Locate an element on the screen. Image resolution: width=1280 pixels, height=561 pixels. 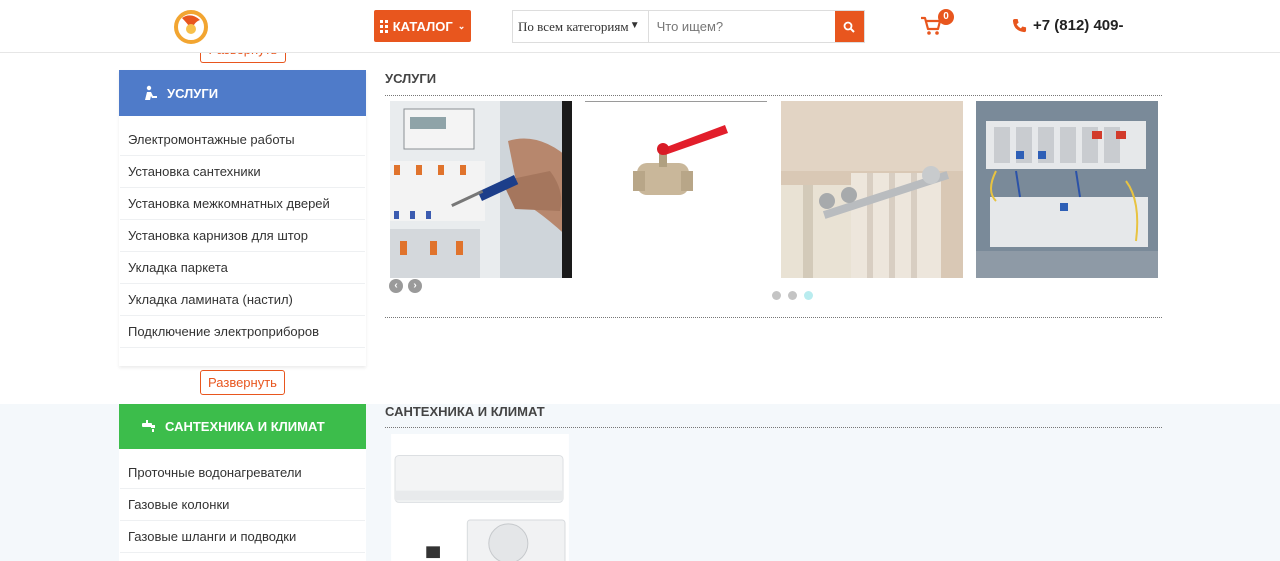
carousel-prev-button: ‹ is located at coordinates (396, 286).